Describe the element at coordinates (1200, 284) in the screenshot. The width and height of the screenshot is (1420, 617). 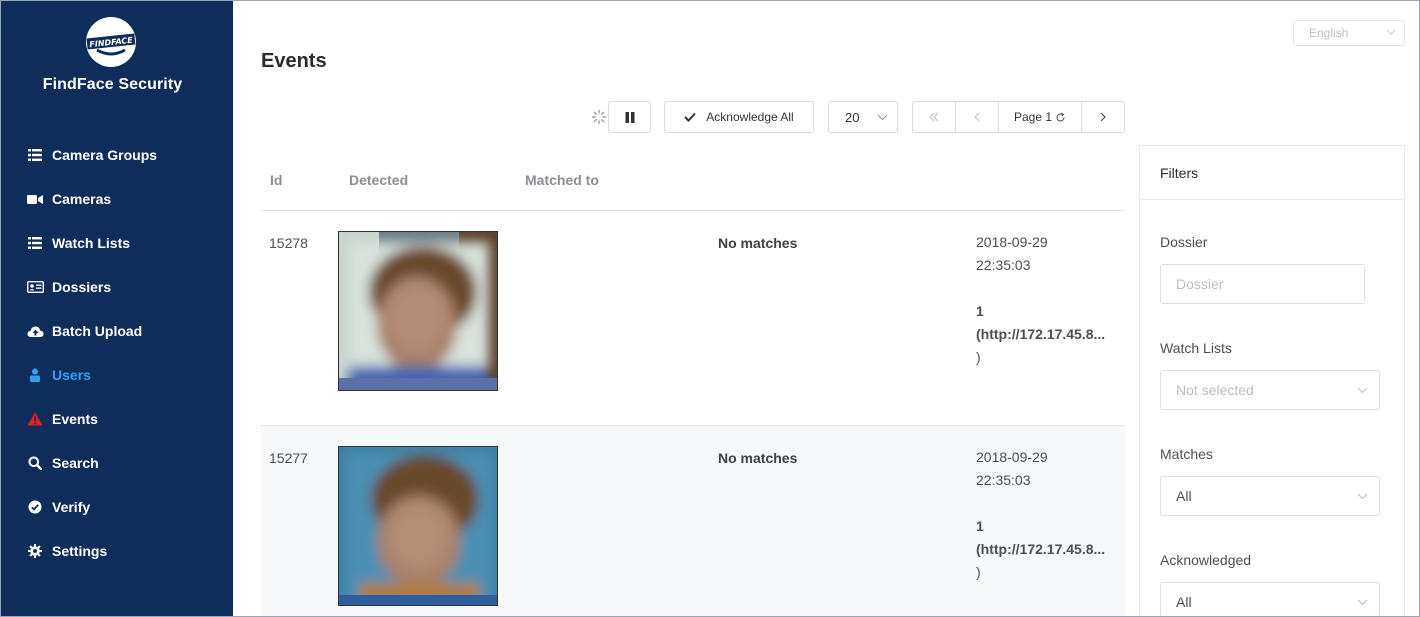
I see `dossier-placeholder: Dossier` at that location.